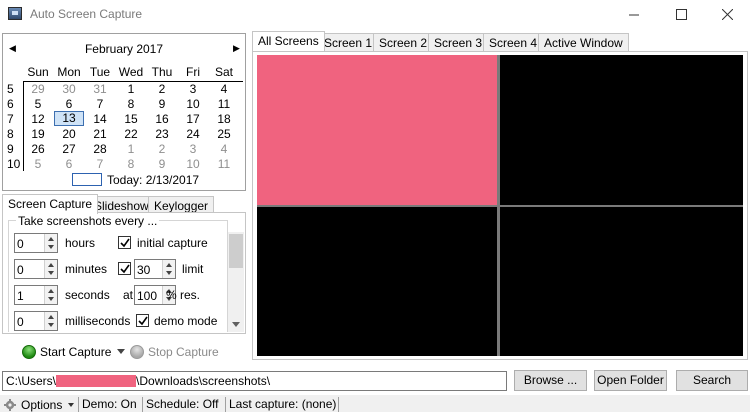 The height and width of the screenshot is (412, 750). What do you see at coordinates (36, 321) in the screenshot?
I see `milliseconds-stepper: 0` at bounding box center [36, 321].